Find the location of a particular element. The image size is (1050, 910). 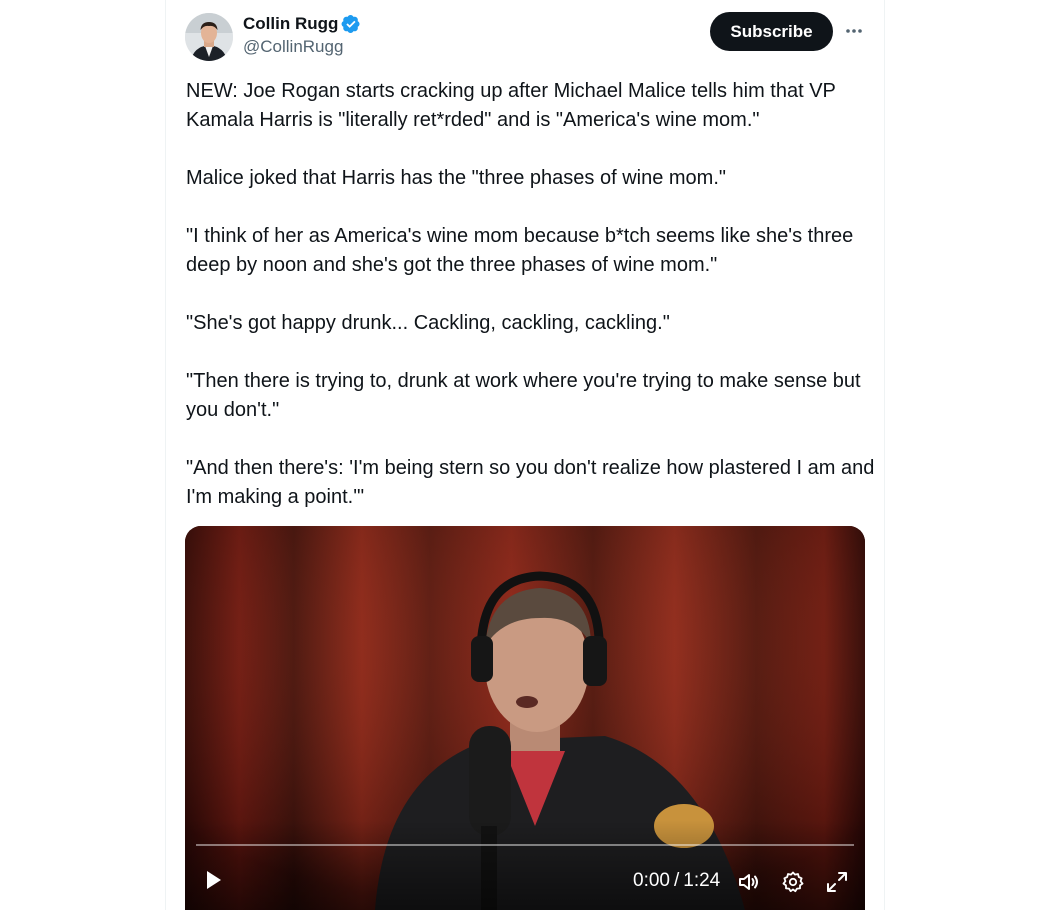

volume-button is located at coordinates (749, 882).